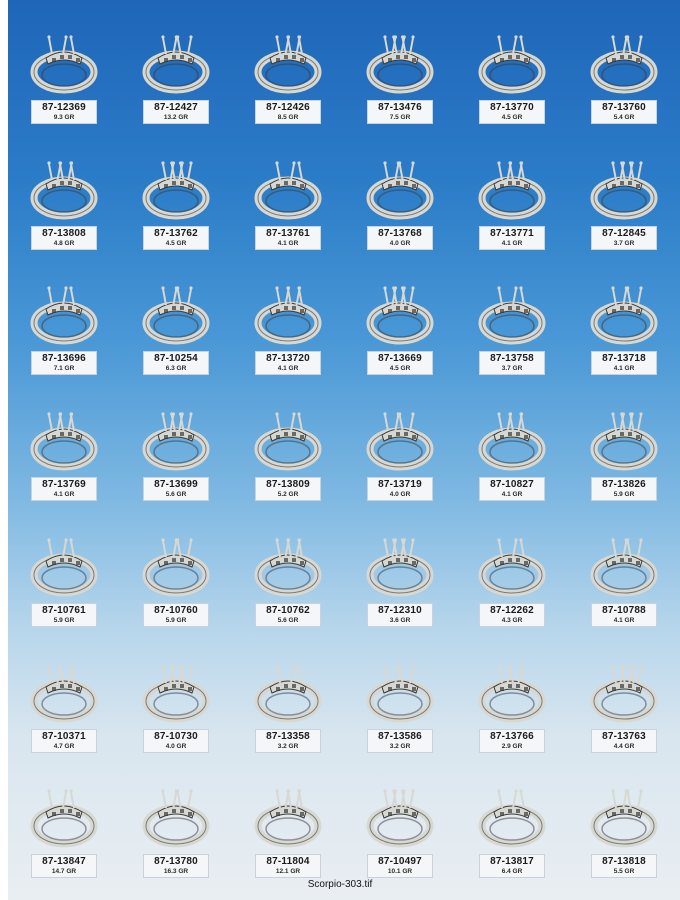 The height and width of the screenshot is (900, 680). Describe the element at coordinates (624, 692) in the screenshot. I see `ring-item: 87-13763 4.4 GR` at that location.